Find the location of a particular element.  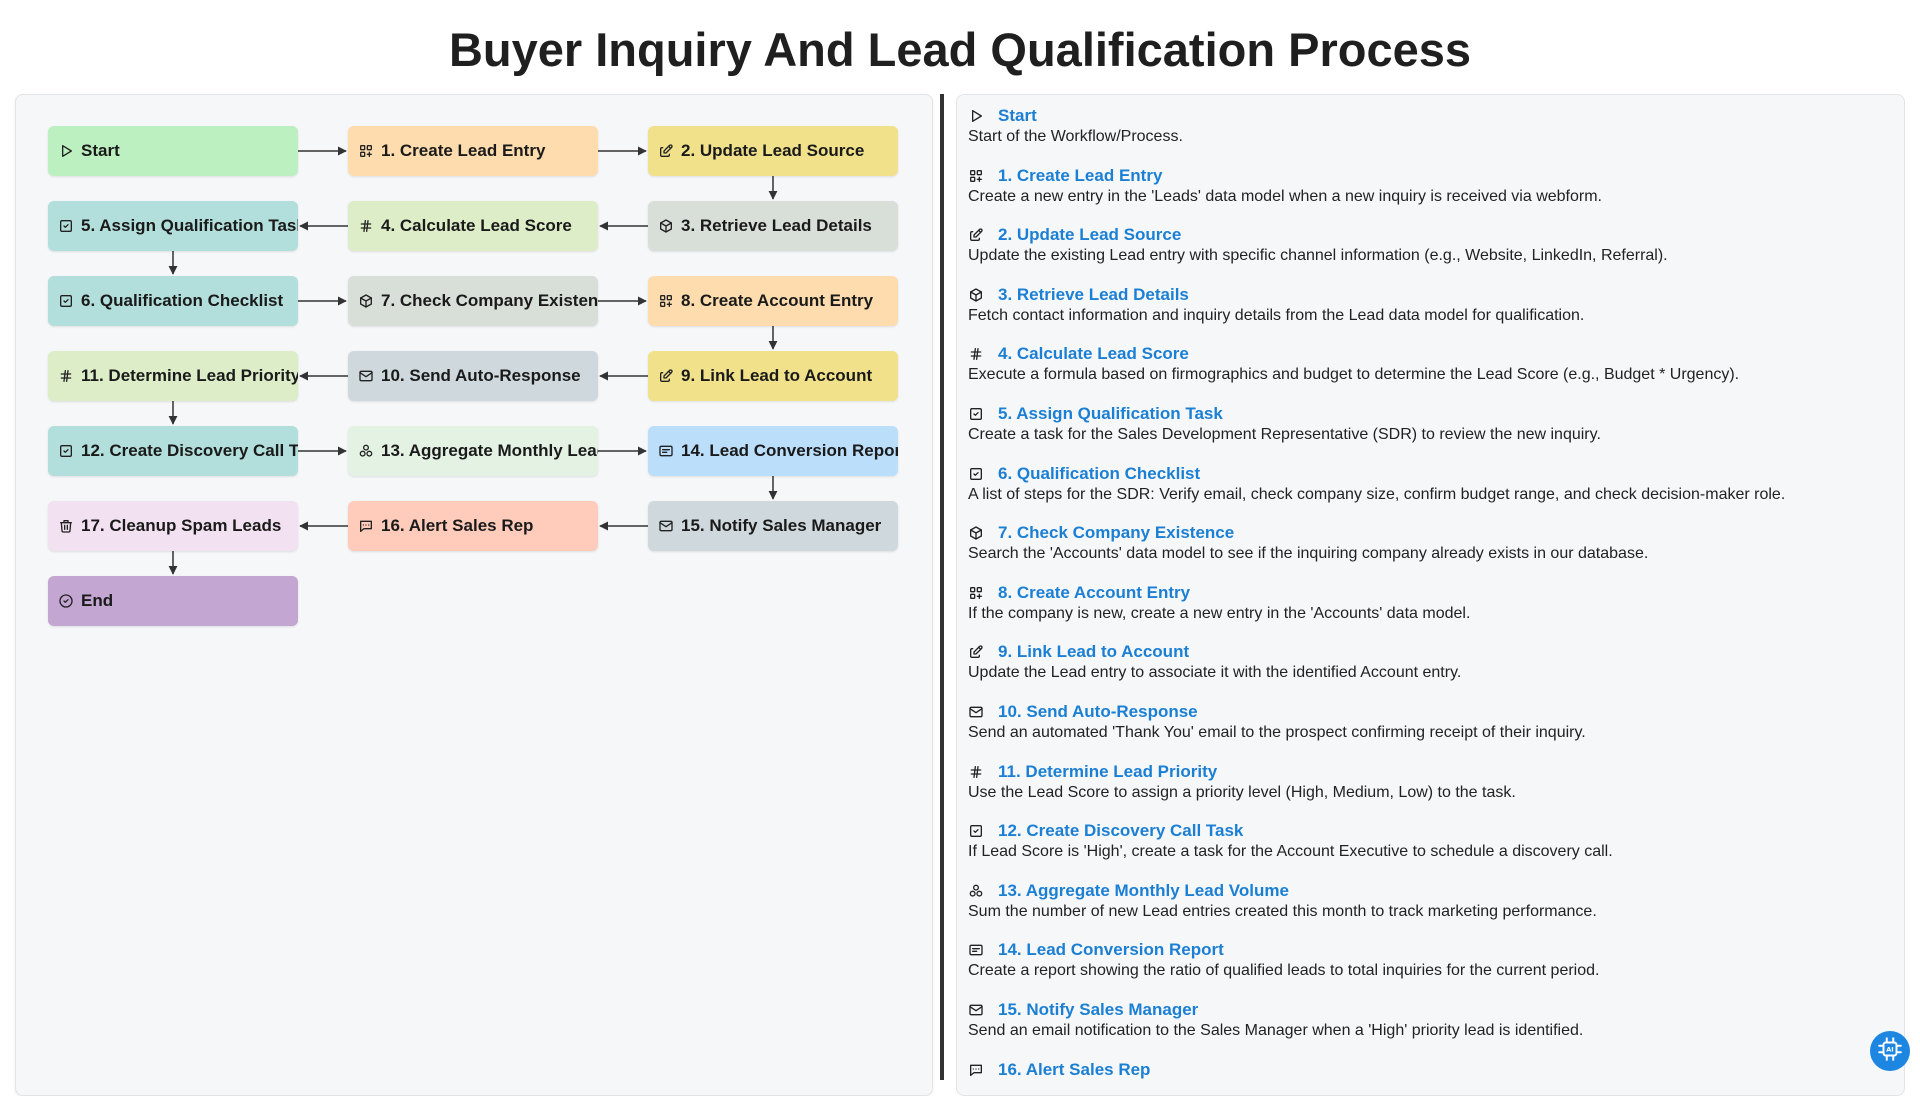

flow-node-13: 13. Aggregate Monthly Lead Volume is located at coordinates (473, 451).